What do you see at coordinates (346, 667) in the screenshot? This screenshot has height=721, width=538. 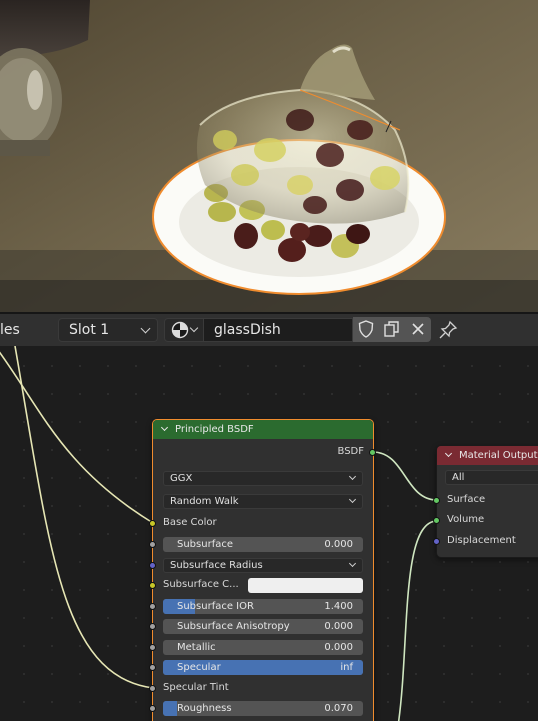 I see `specular-value: inf` at bounding box center [346, 667].